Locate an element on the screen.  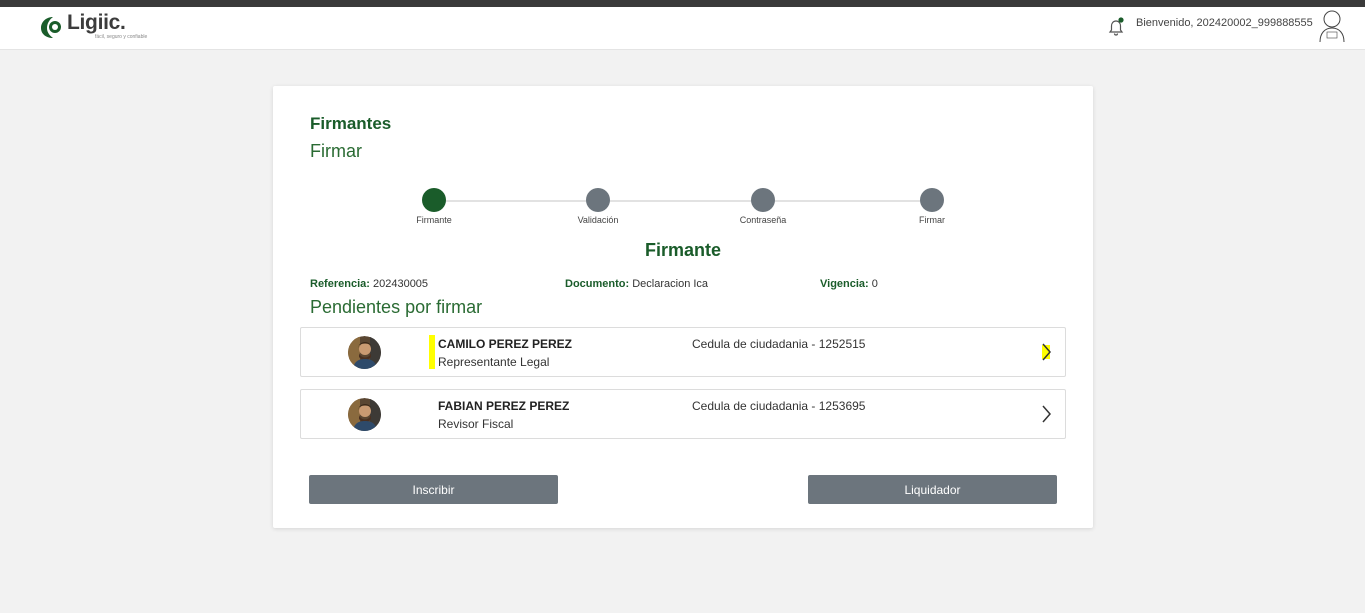
logo-mark-icon is located at coordinates (51, 27).